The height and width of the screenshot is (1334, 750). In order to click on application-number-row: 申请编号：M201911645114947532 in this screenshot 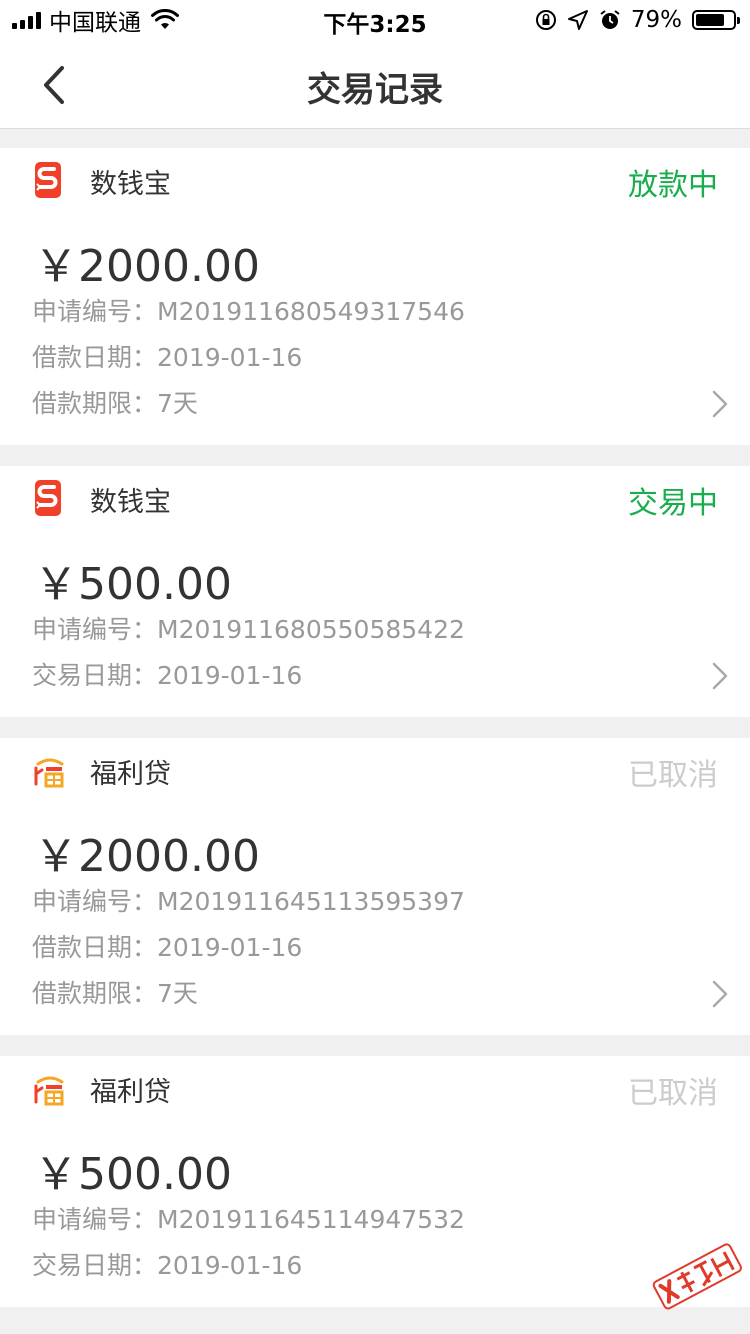, I will do `click(248, 1218)`.